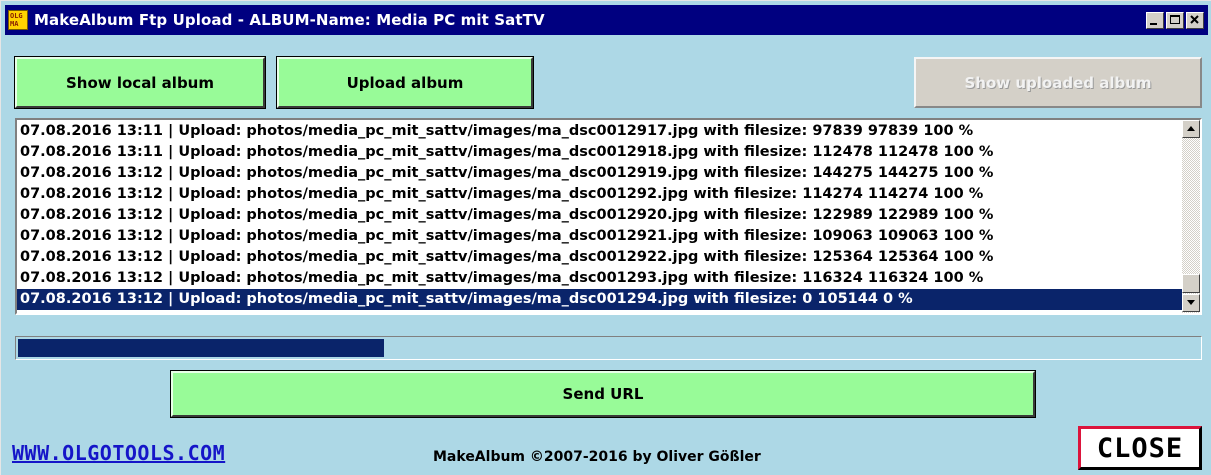  Describe the element at coordinates (1191, 216) in the screenshot. I see `log-scrollbar` at that location.